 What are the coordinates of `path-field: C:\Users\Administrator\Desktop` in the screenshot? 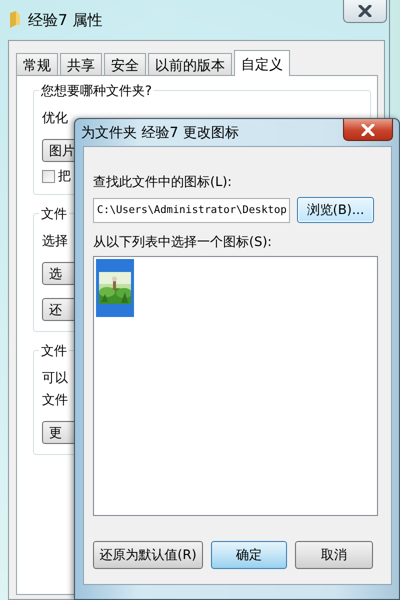 It's located at (191, 210).